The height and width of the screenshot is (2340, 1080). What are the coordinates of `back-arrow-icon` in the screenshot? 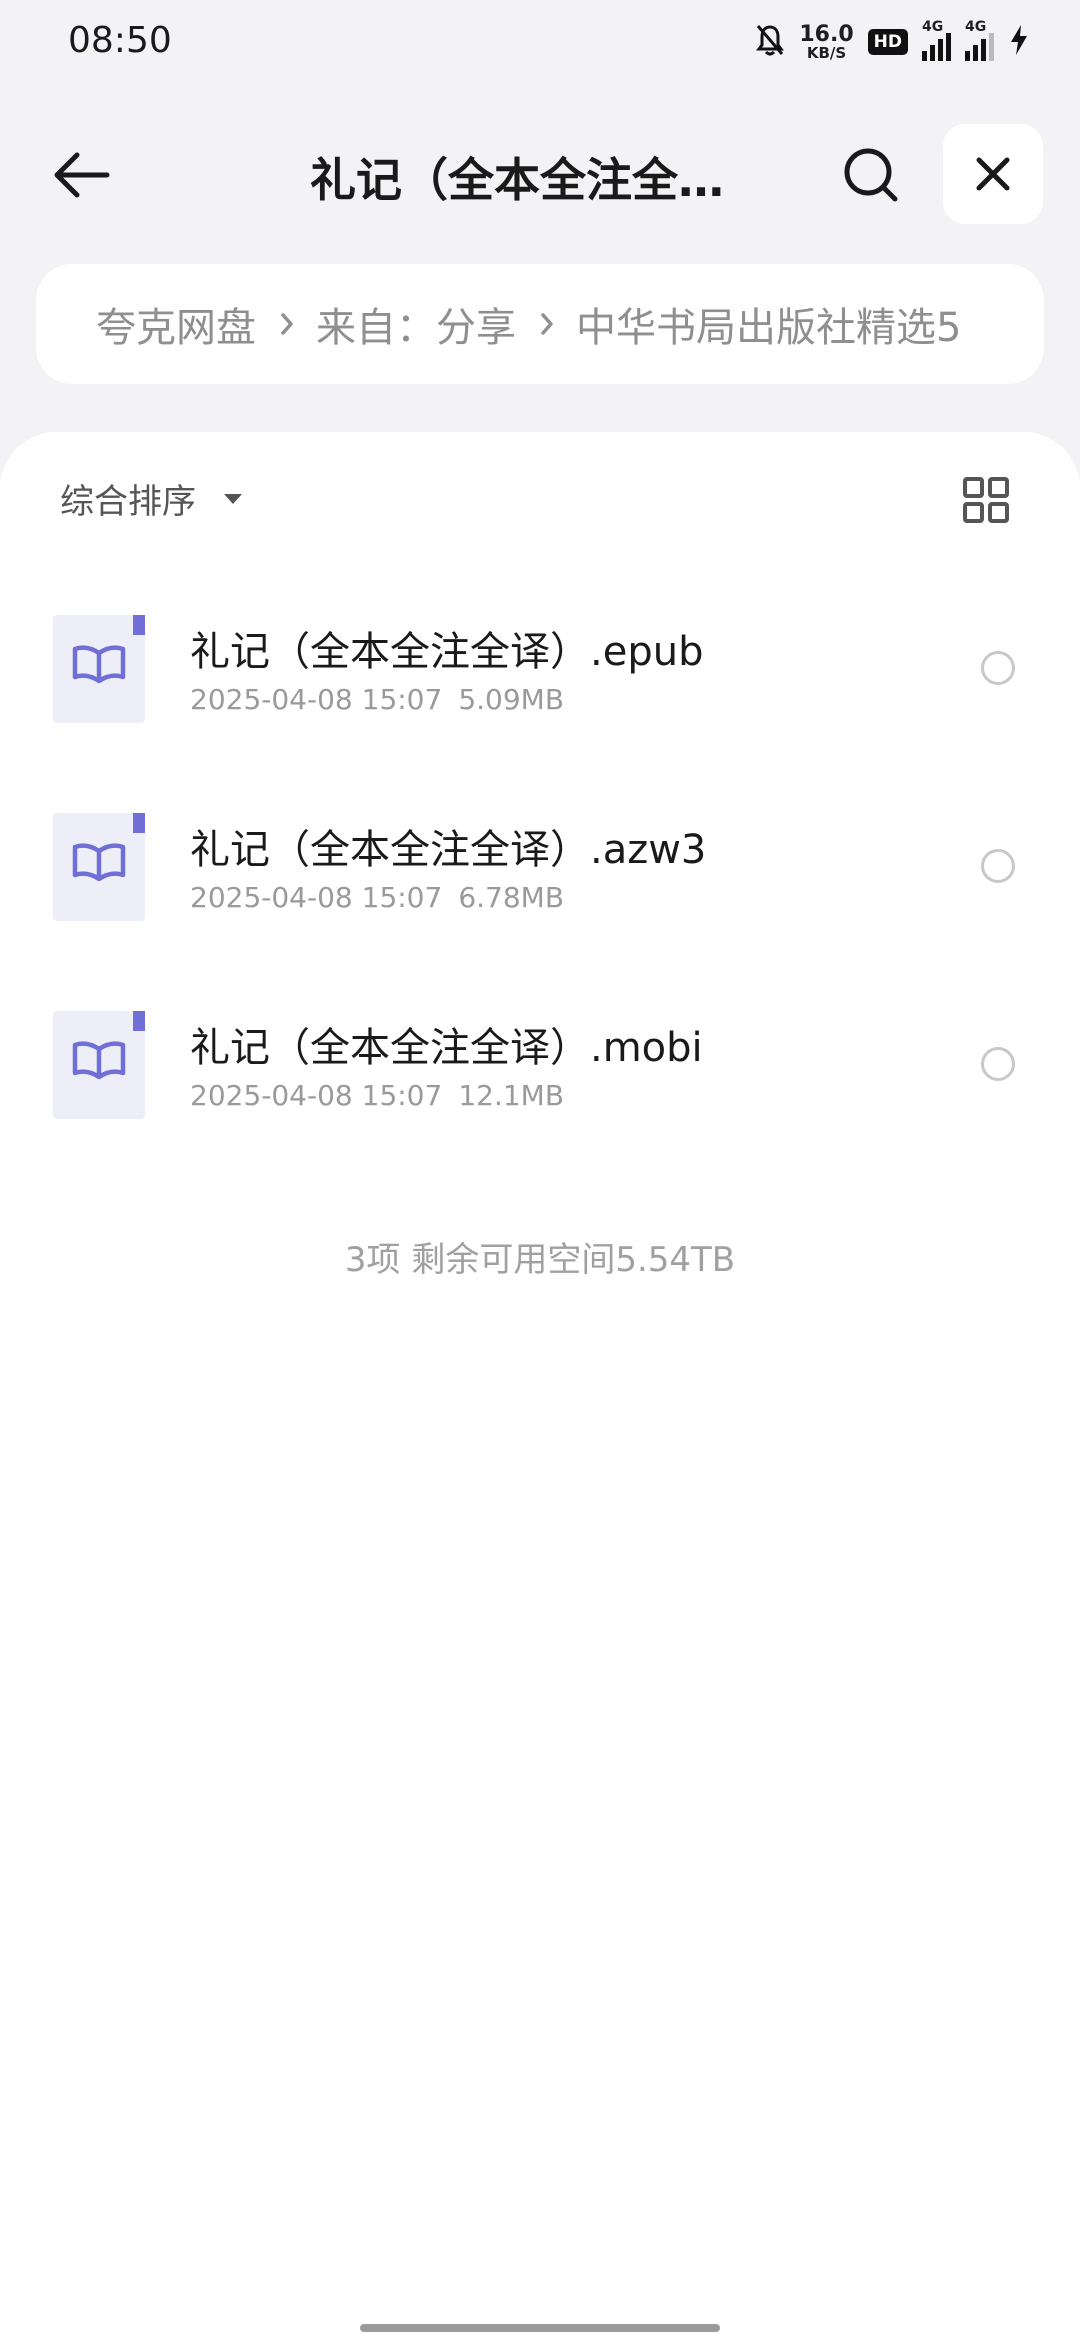 It's located at (82, 175).